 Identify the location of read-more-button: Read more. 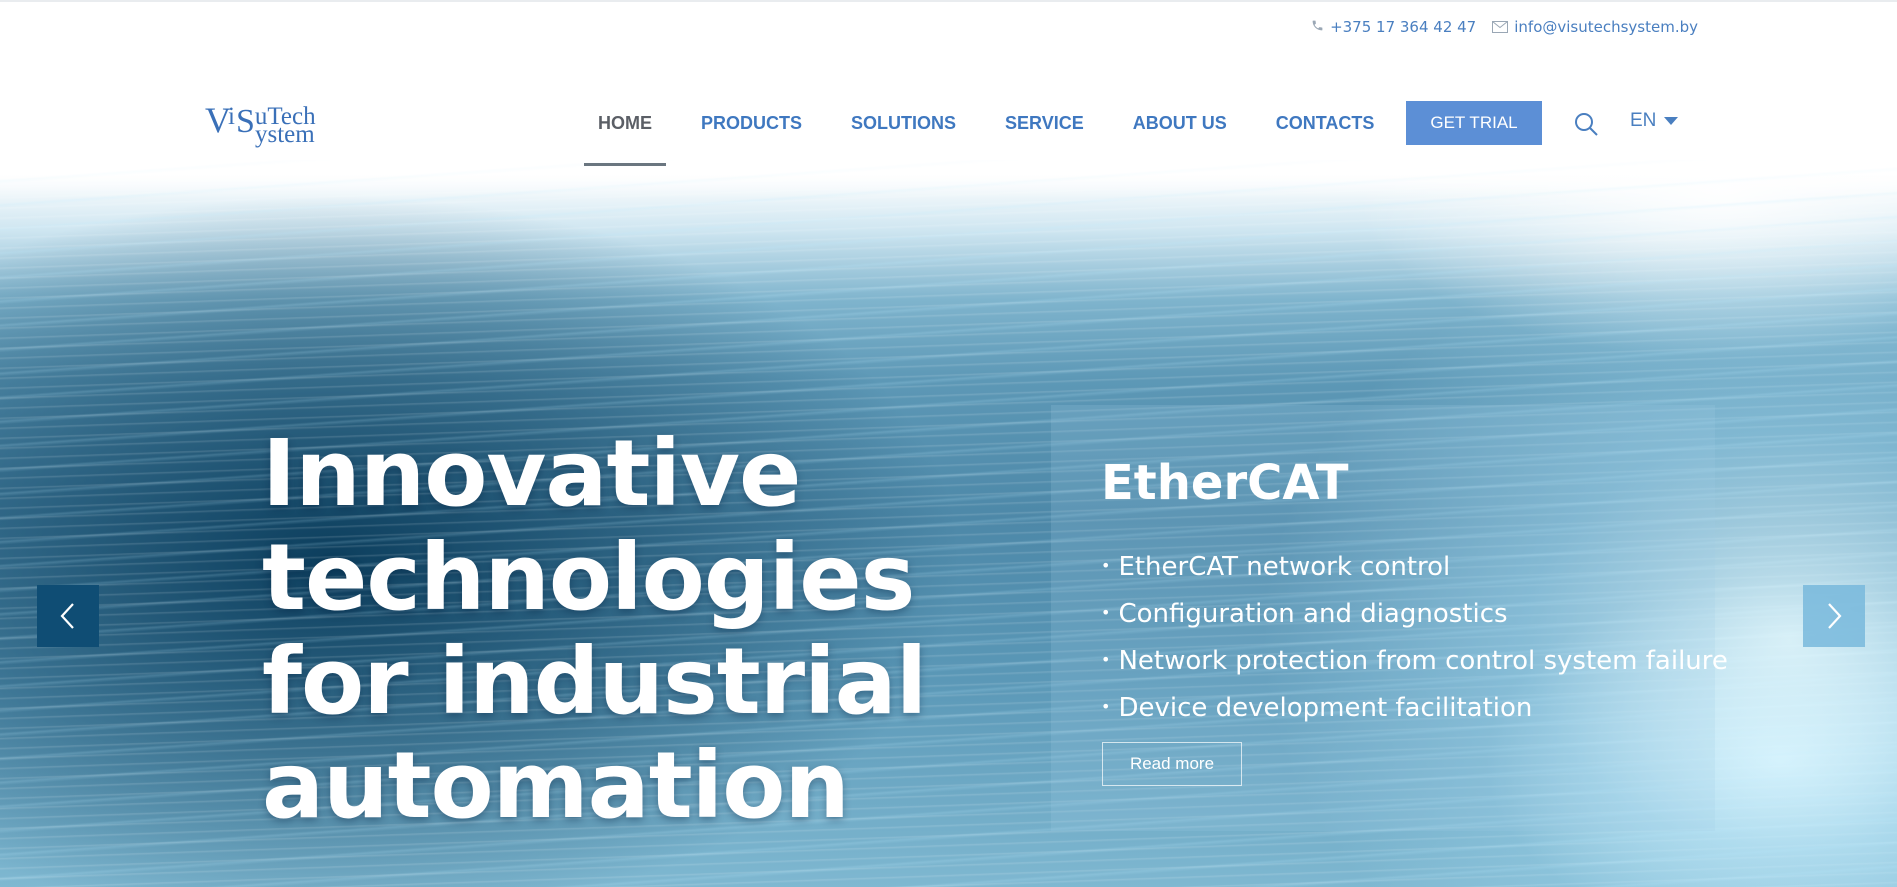
(1172, 764).